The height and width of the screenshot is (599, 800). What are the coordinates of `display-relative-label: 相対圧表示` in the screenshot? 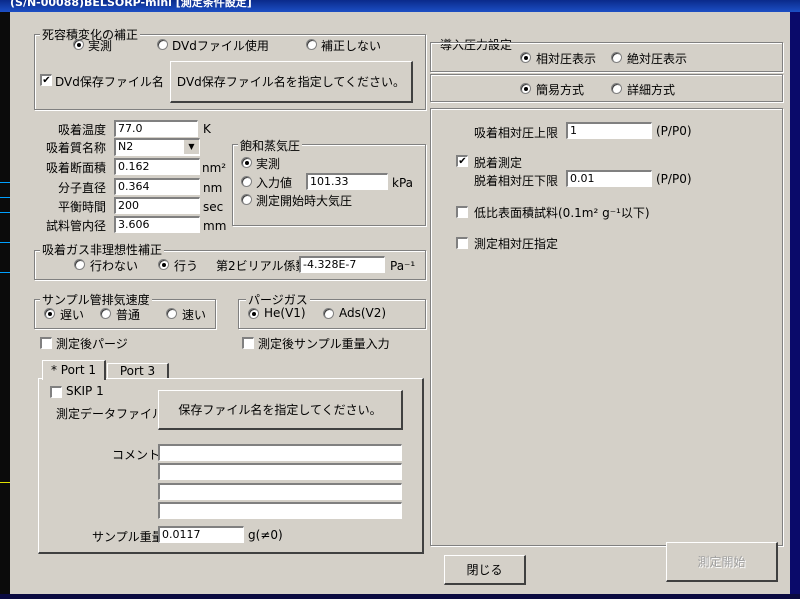 It's located at (566, 59).